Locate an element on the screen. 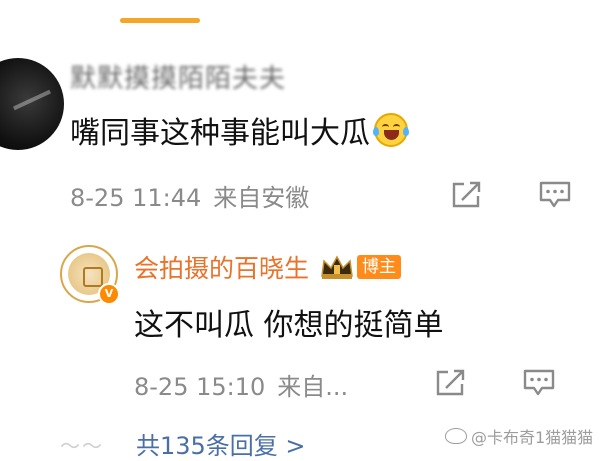  watermark-text: @卡布奇1猫猫猫 is located at coordinates (532, 437).